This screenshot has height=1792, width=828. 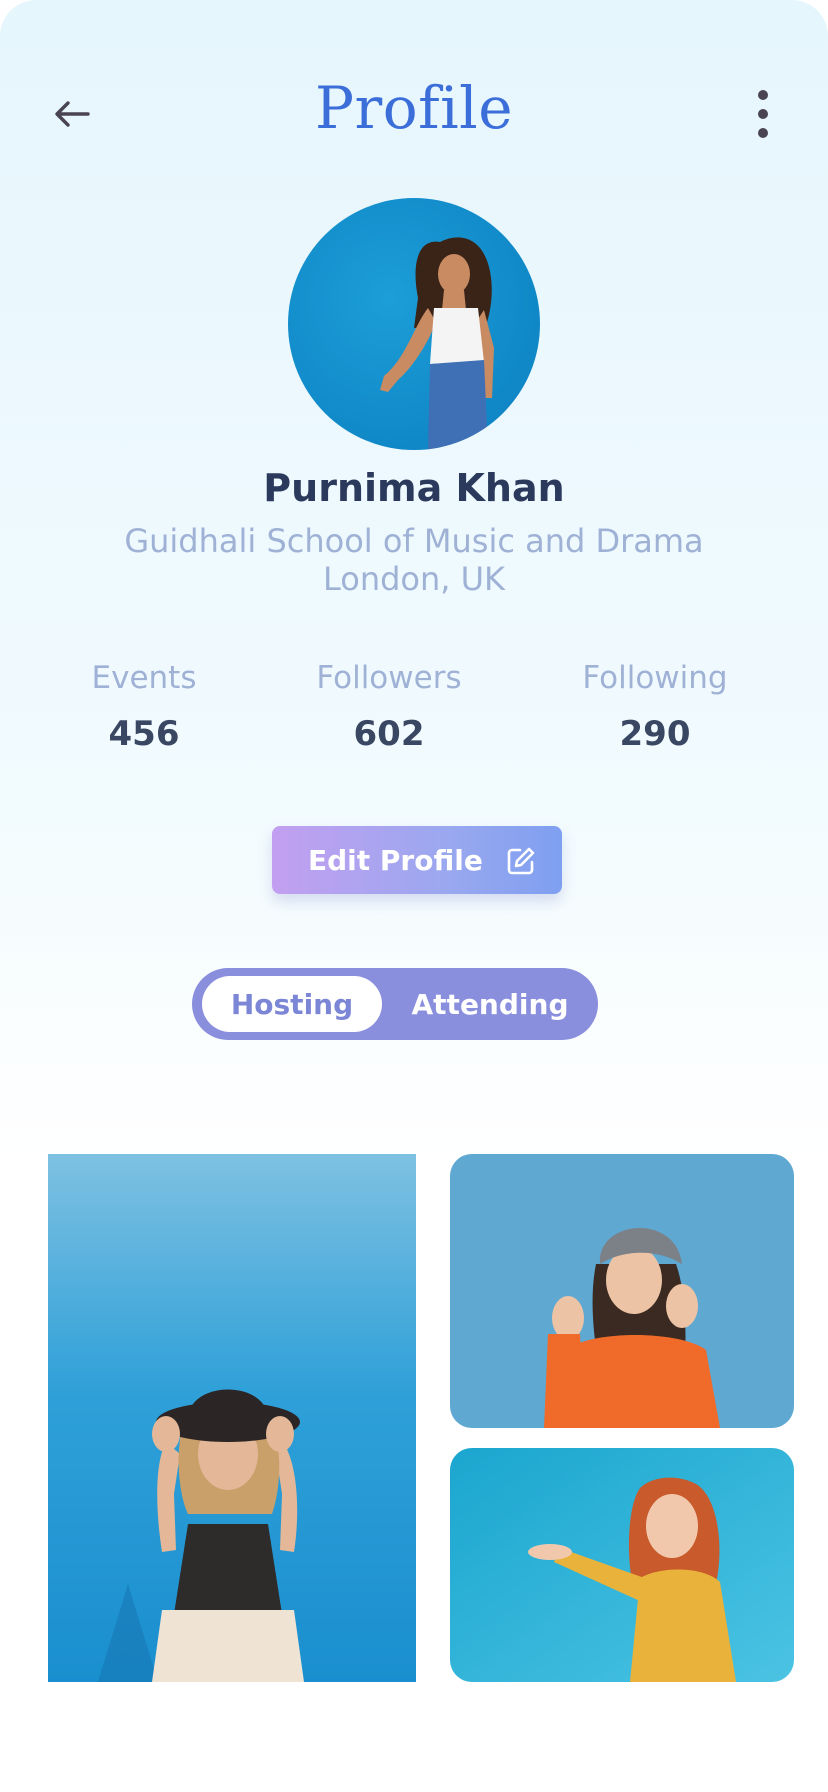 What do you see at coordinates (414, 108) in the screenshot?
I see `page-title: Profile` at bounding box center [414, 108].